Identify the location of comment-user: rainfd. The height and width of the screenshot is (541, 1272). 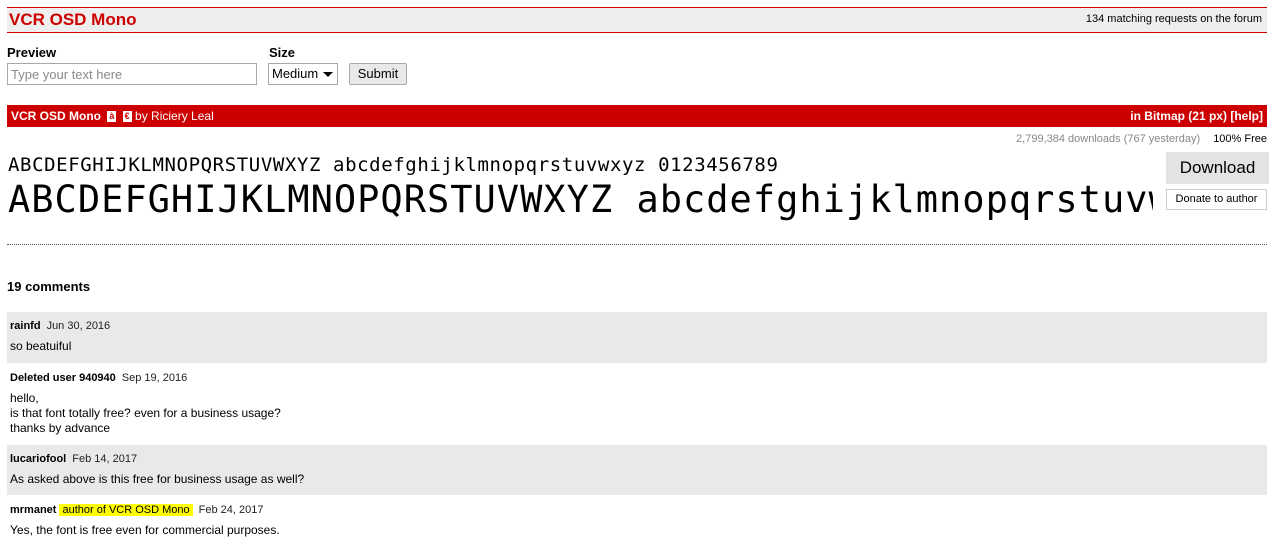
(25, 326).